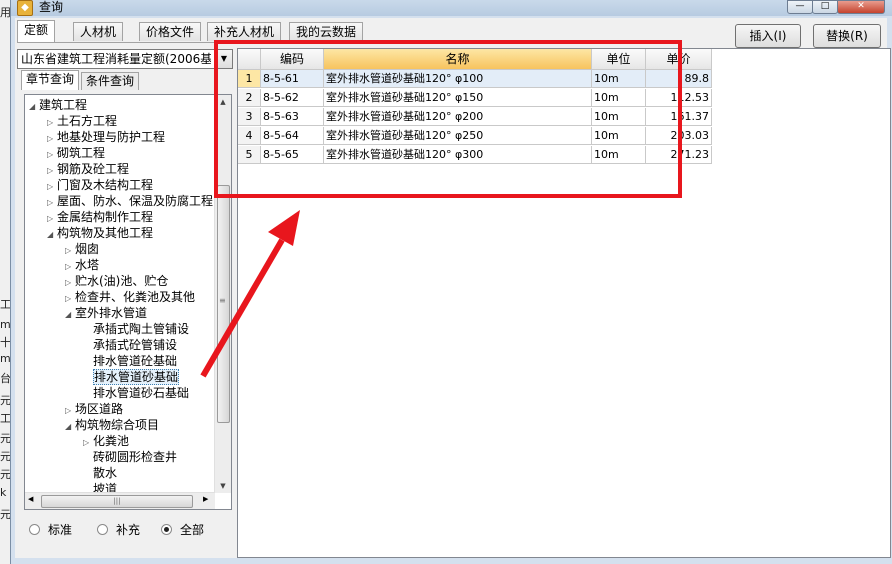  I want to click on annotation-arrow, so click(250, 294).